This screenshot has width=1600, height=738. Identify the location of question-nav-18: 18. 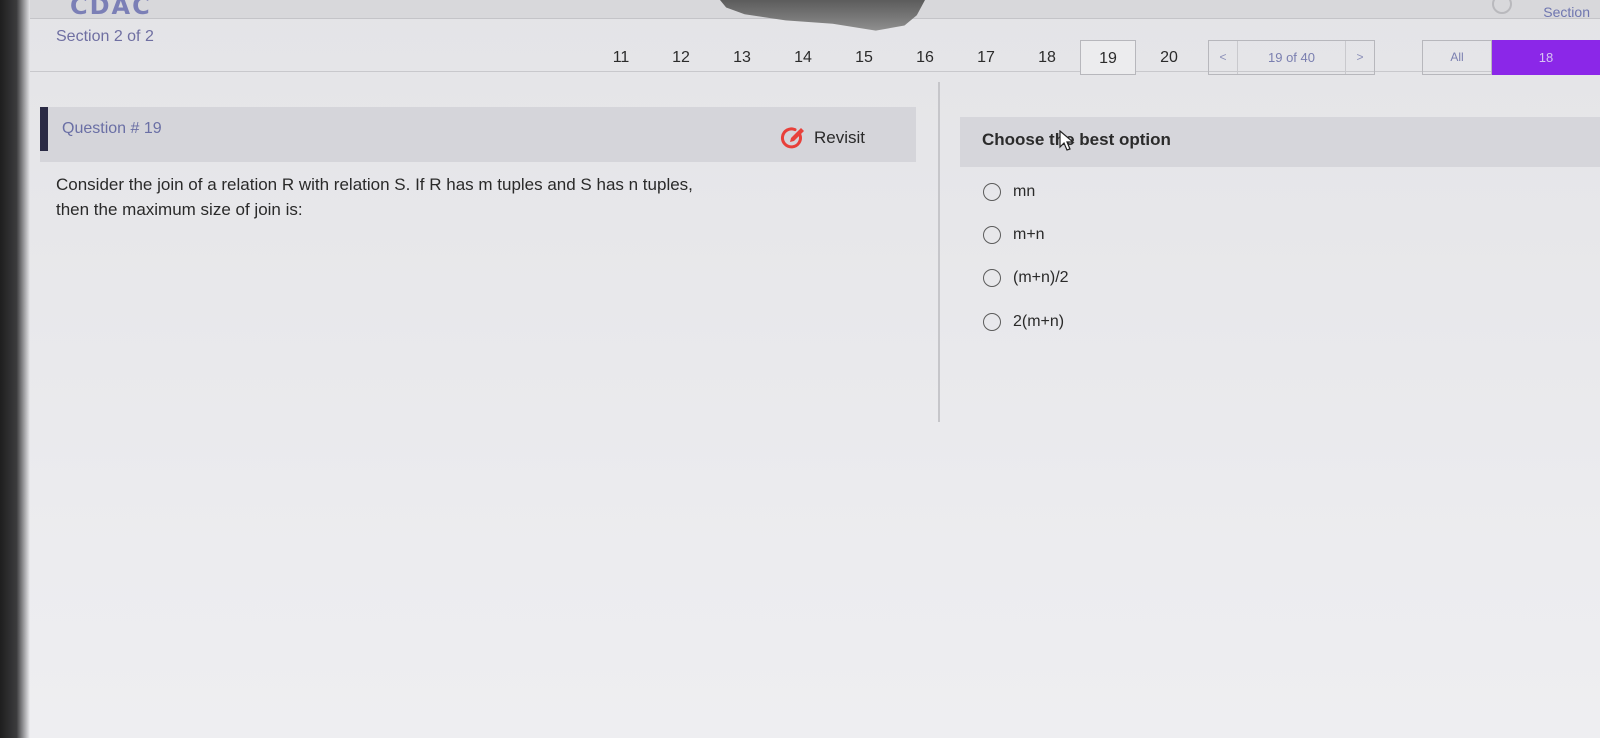
(1047, 57).